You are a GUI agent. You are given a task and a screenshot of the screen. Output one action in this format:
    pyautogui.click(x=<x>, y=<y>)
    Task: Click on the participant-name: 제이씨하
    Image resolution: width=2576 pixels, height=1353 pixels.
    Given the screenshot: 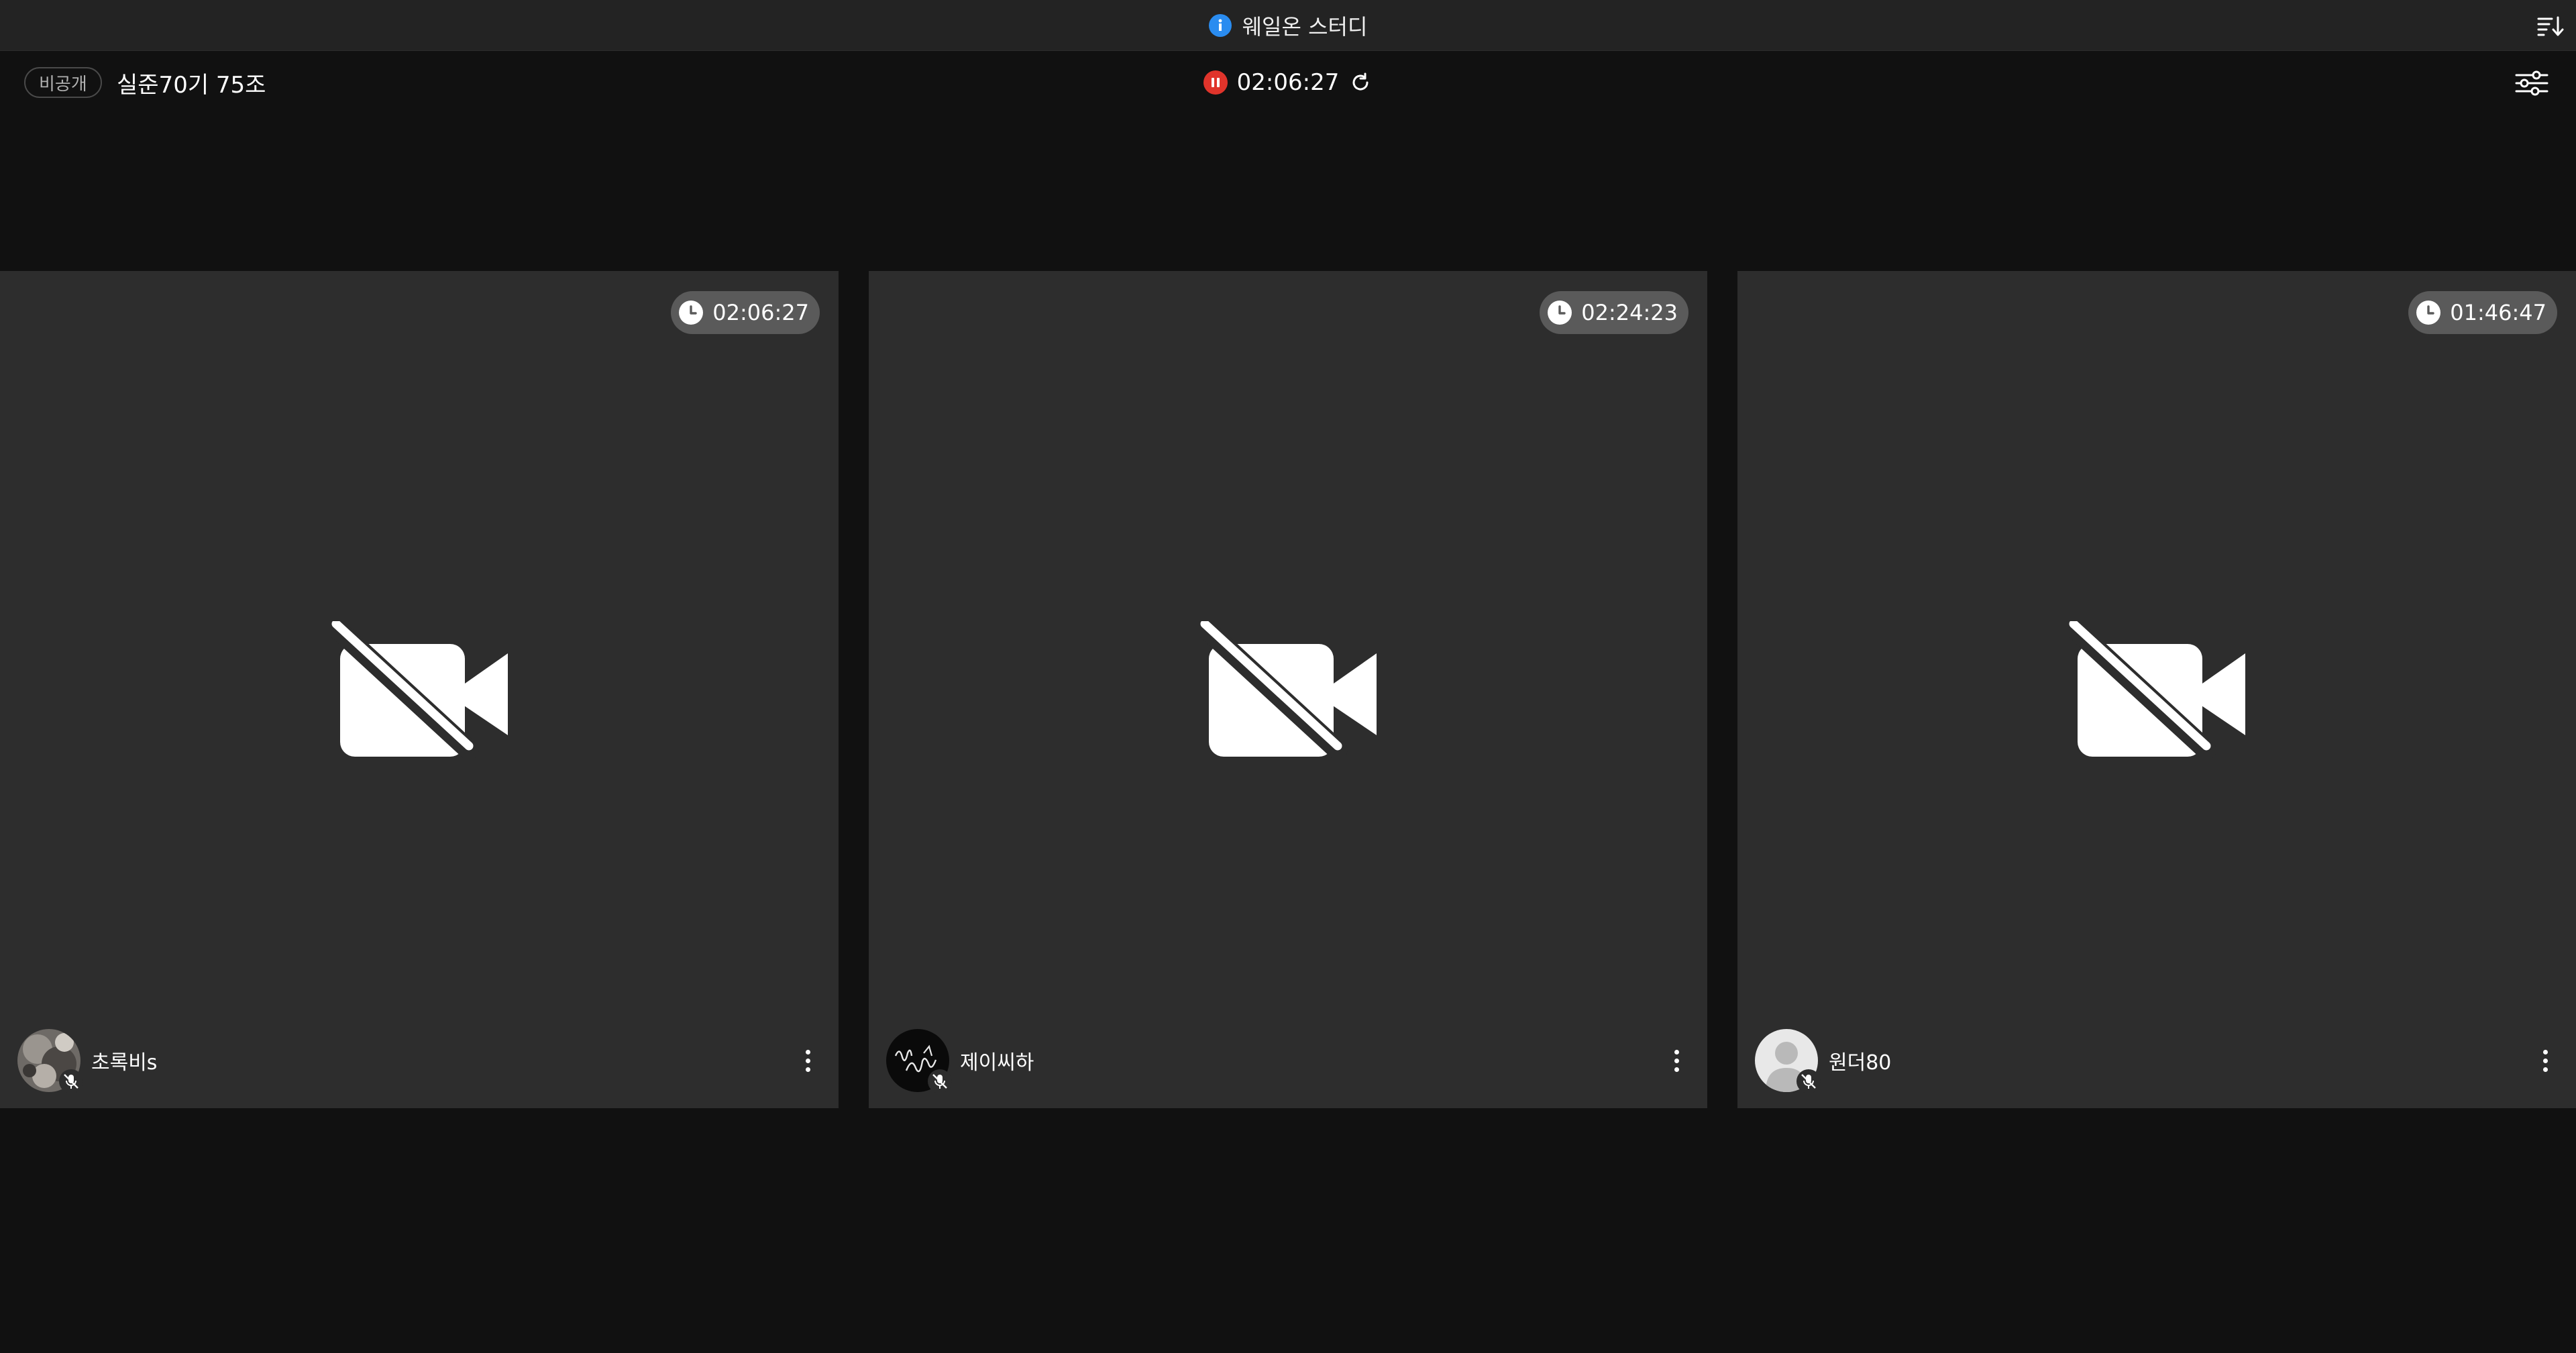 What is the action you would take?
    pyautogui.click(x=997, y=1063)
    